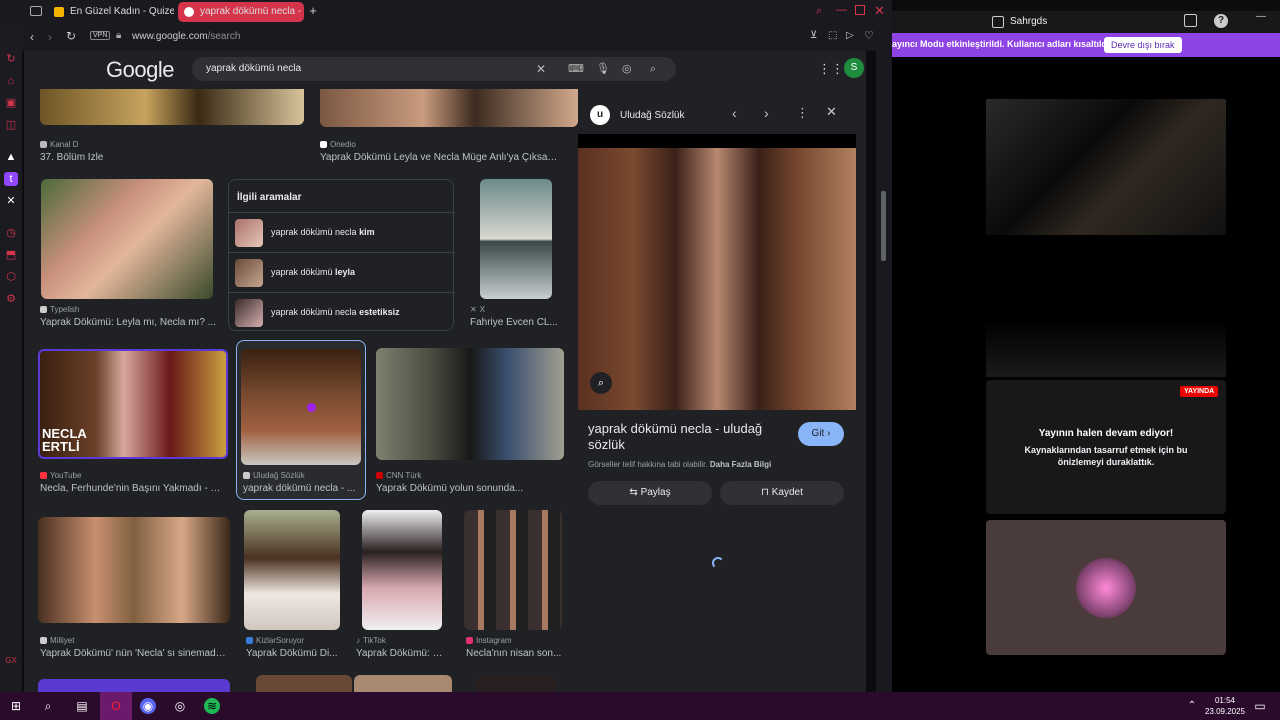 Image resolution: width=1280 pixels, height=720 pixels. What do you see at coordinates (603, 69) in the screenshot?
I see `voice-search-icon: 🎙︎` at bounding box center [603, 69].